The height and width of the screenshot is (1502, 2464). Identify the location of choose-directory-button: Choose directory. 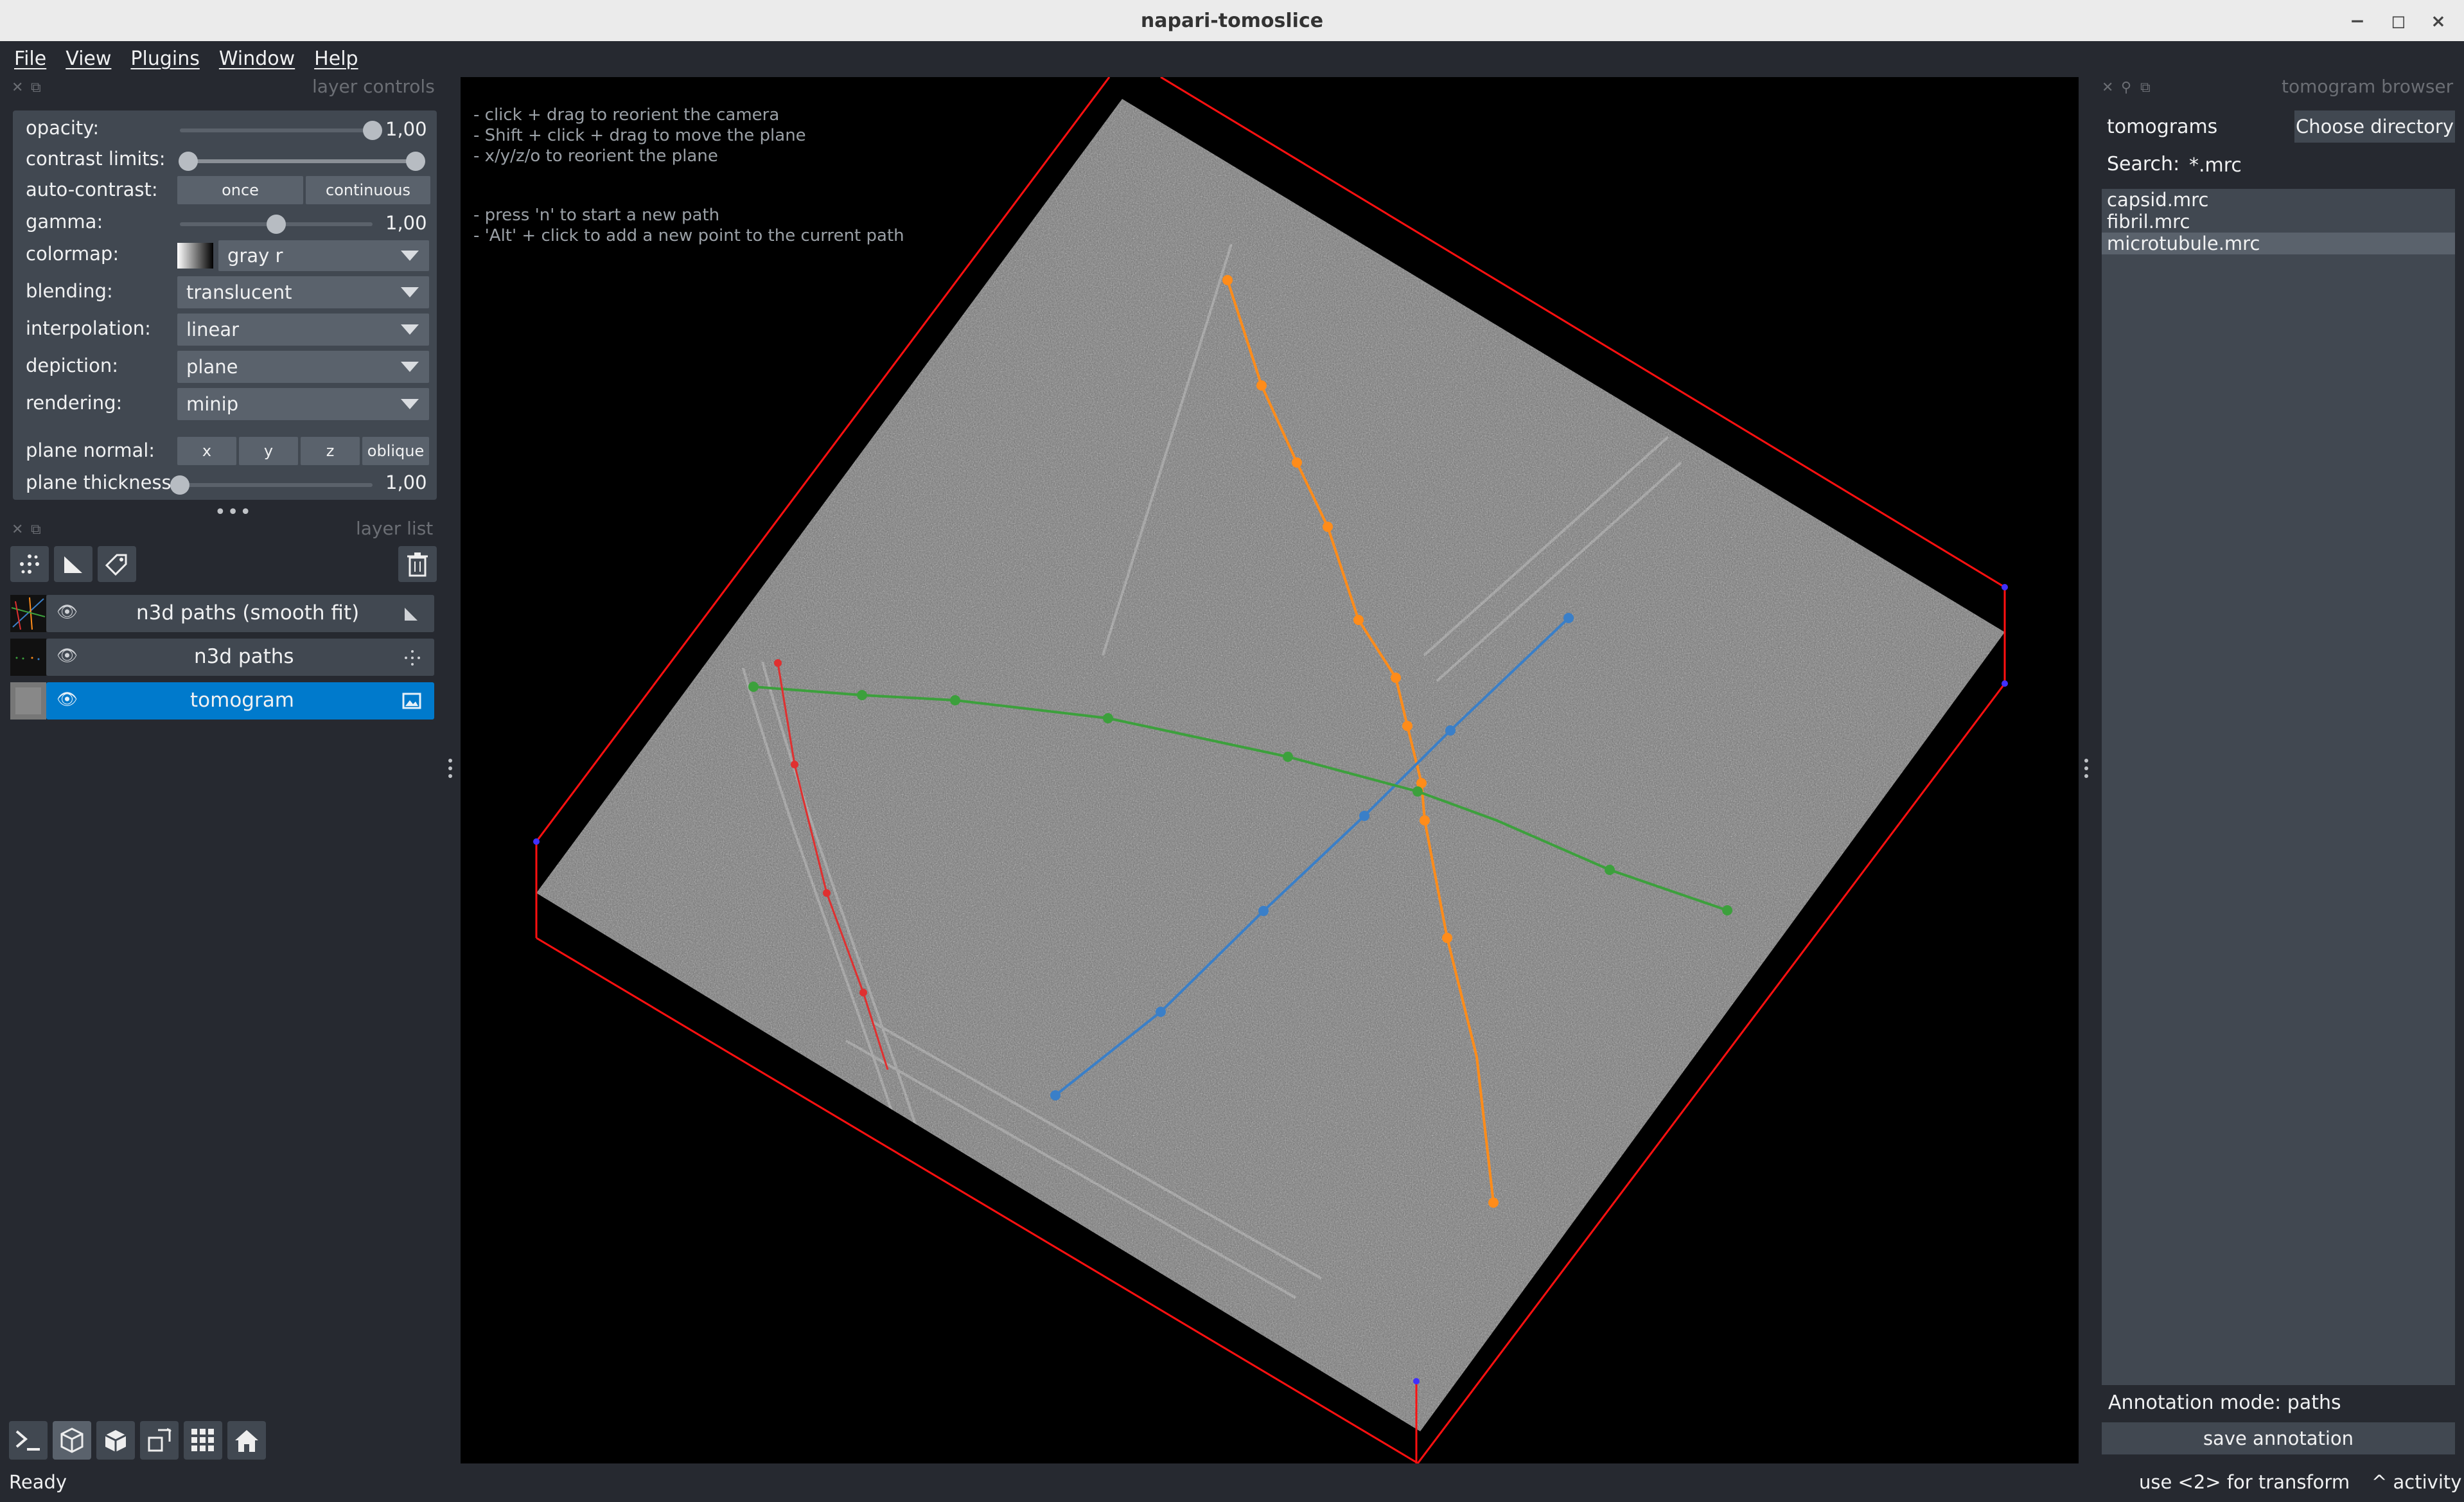
(2374, 126).